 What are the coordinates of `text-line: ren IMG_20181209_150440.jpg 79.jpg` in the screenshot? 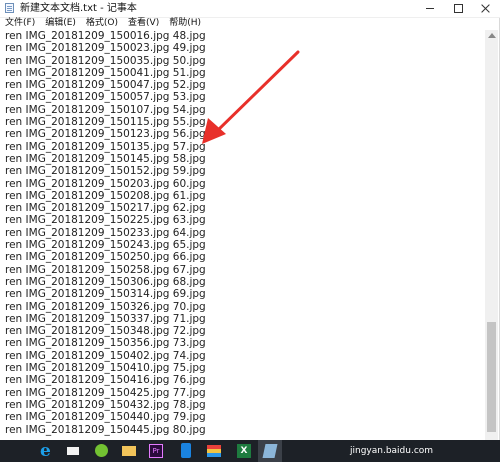 It's located at (105, 417).